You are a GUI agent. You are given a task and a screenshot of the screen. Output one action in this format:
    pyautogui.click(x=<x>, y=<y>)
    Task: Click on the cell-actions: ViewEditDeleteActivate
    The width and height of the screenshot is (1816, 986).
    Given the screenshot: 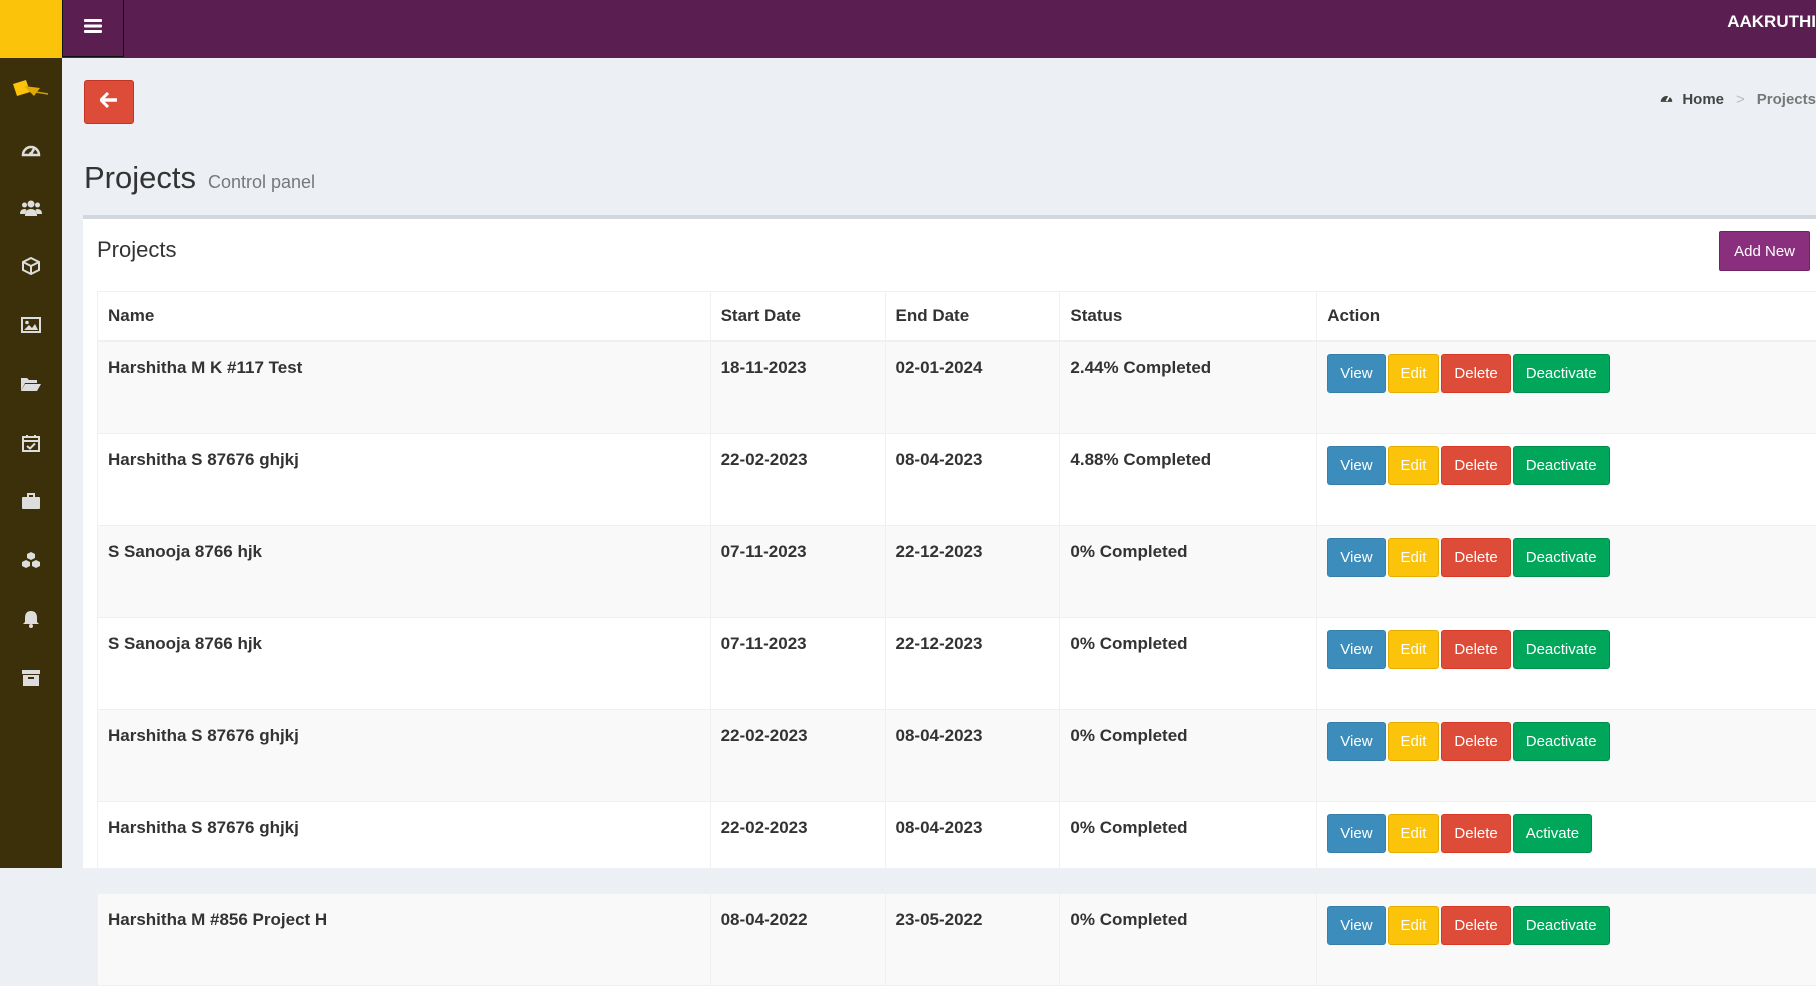 What is the action you would take?
    pyautogui.click(x=1566, y=848)
    